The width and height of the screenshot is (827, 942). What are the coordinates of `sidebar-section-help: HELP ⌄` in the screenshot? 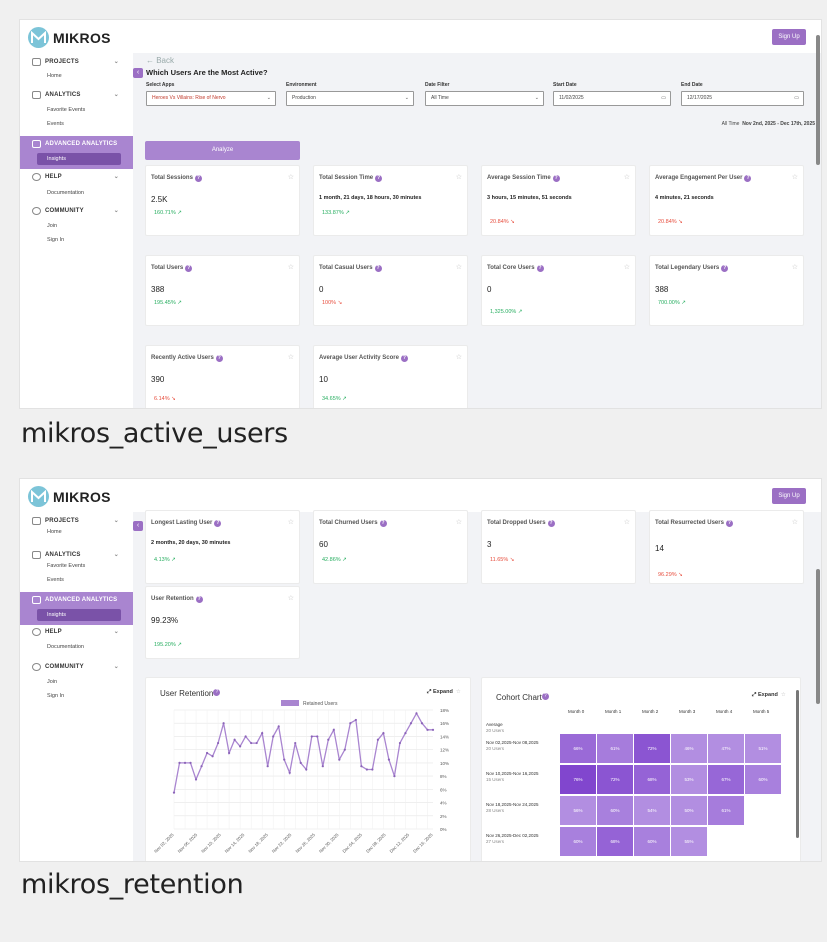 It's located at (76, 632).